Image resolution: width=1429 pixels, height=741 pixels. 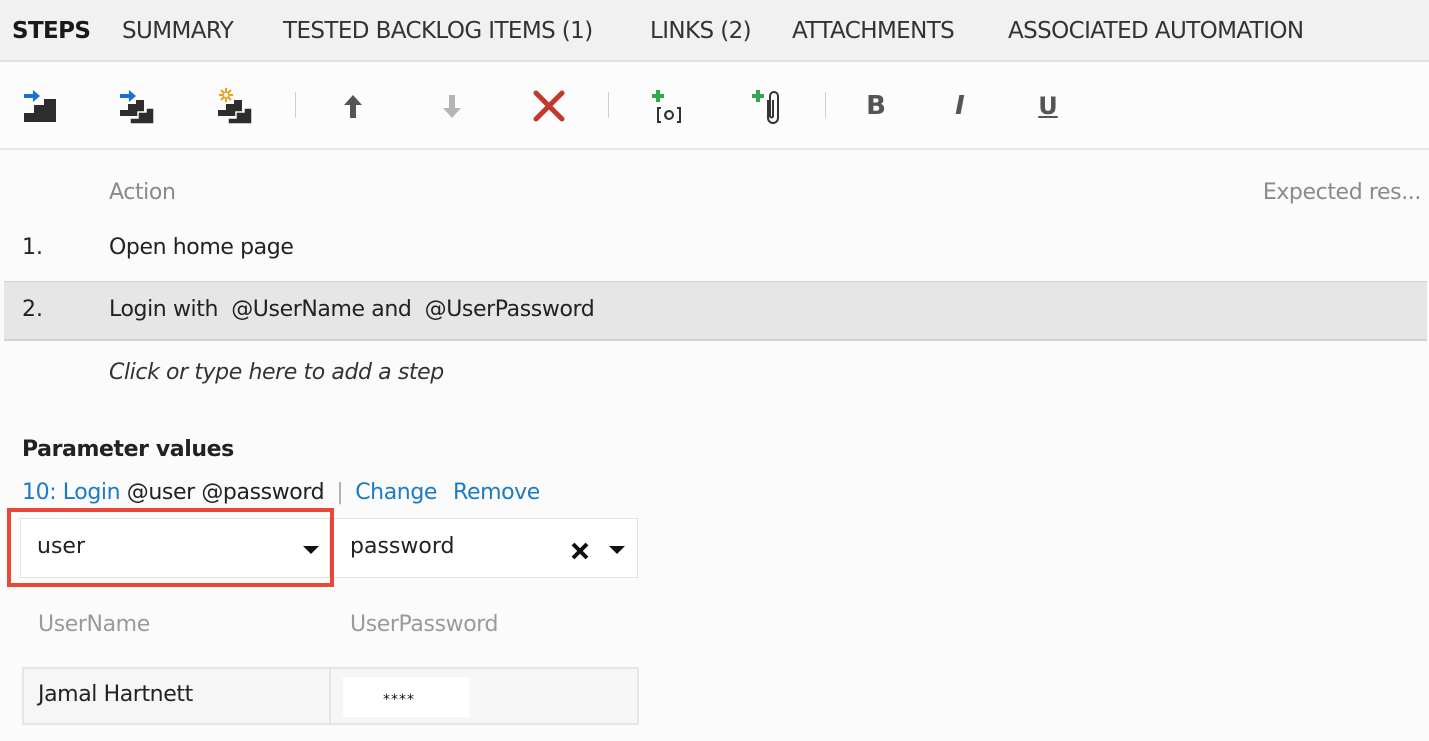 I want to click on move-step-up-button, so click(x=353, y=106).